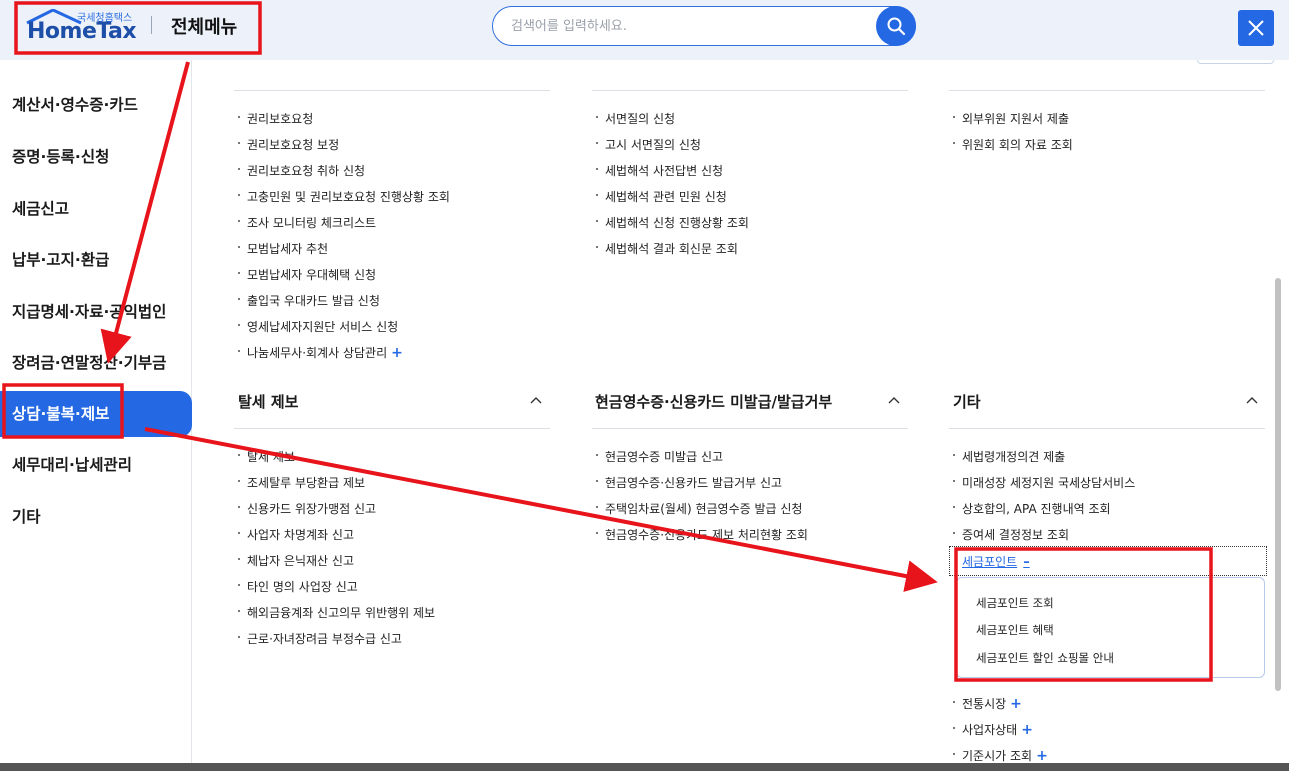 This screenshot has width=1289, height=771. I want to click on collapse-minus-icon: –, so click(1026, 562).